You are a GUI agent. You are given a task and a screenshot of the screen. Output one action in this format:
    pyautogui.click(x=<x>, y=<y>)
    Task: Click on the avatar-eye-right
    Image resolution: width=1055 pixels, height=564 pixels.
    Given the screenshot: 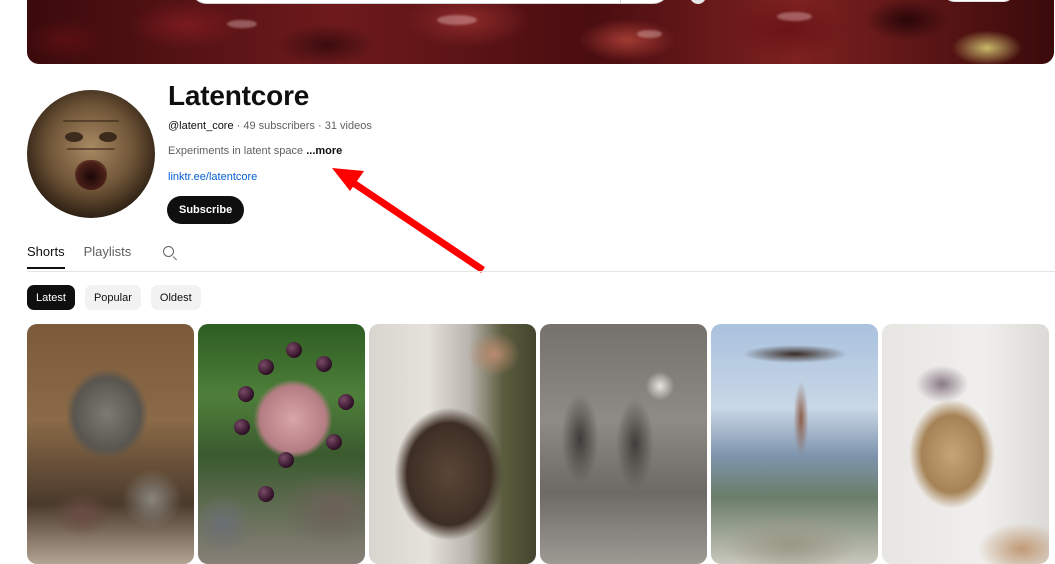 What is the action you would take?
    pyautogui.click(x=108, y=137)
    